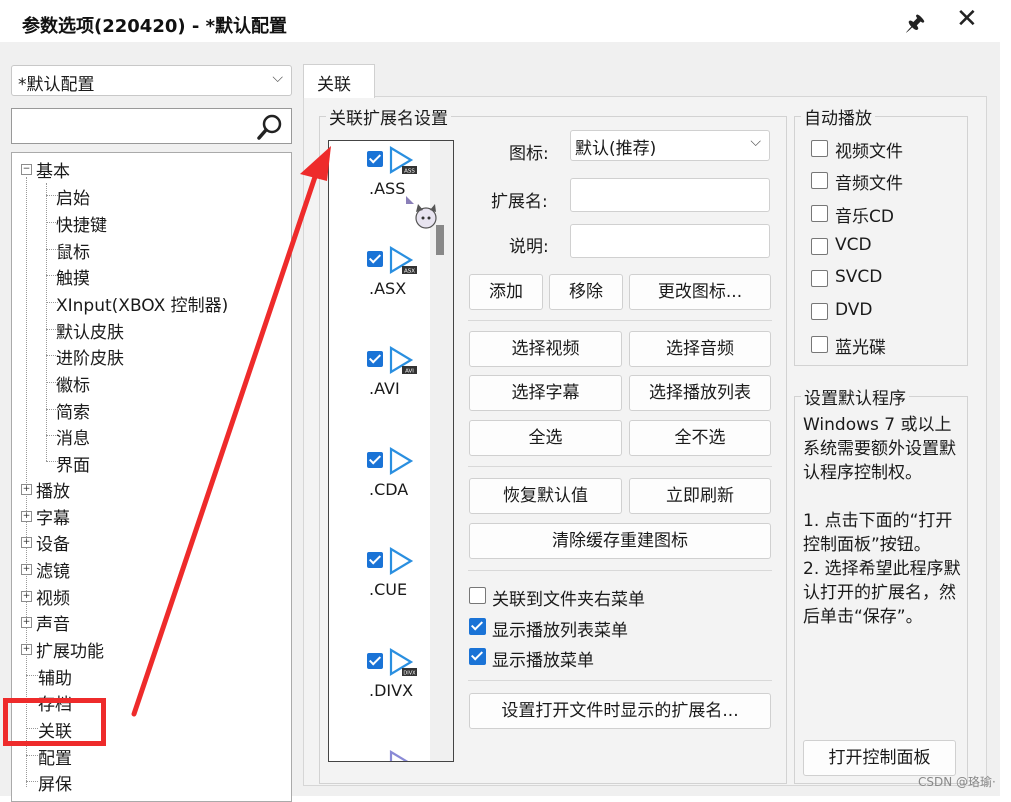 Image resolution: width=1011 pixels, height=802 pixels. I want to click on tree-item-logo: 徽标, so click(73, 383).